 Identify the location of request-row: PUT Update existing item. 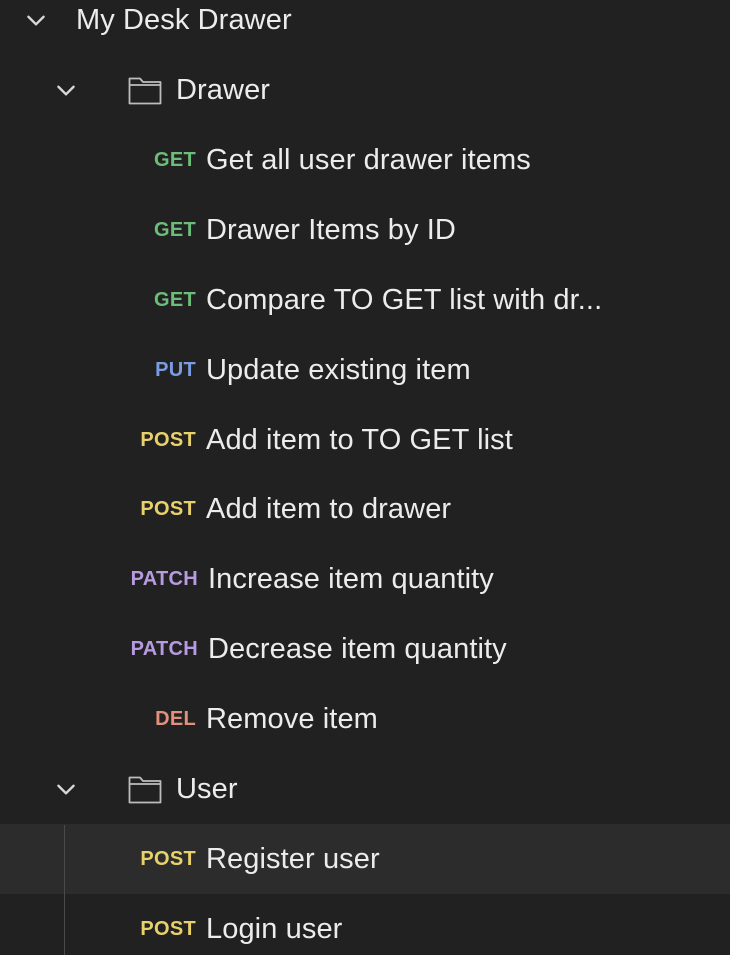
(365, 370).